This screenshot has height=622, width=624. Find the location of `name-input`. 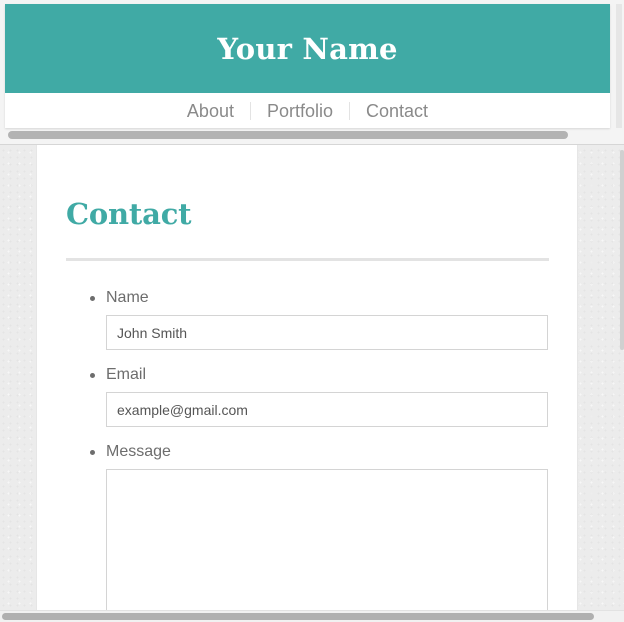

name-input is located at coordinates (327, 332).